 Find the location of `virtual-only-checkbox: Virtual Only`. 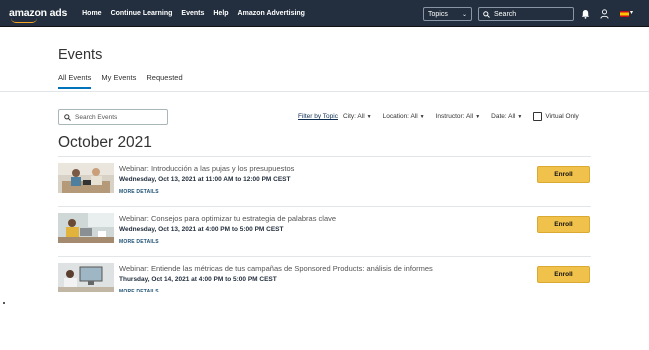

virtual-only-checkbox: Virtual Only is located at coordinates (556, 116).